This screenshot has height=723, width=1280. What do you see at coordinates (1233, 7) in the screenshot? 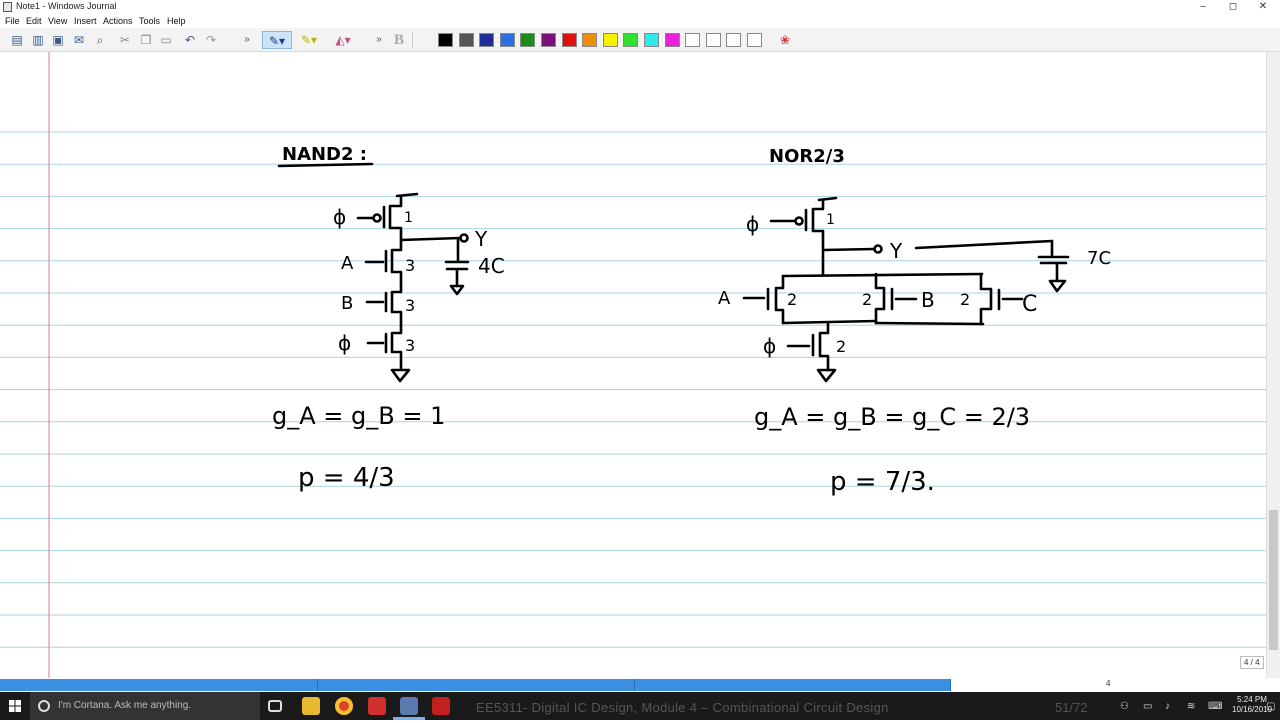
I see `maximize-button: ◻` at bounding box center [1233, 7].